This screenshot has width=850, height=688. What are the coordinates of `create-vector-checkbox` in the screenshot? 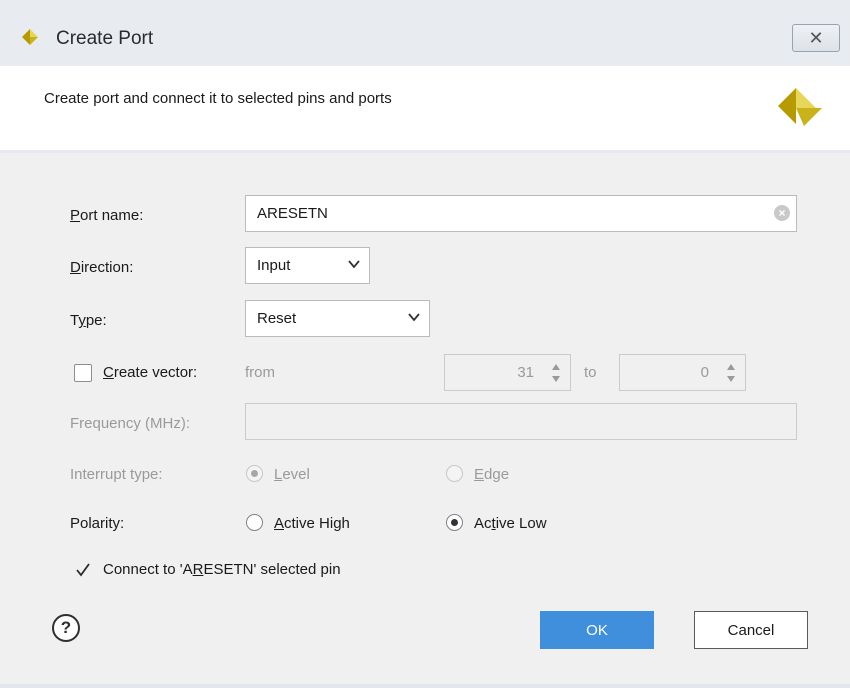 It's located at (83, 373).